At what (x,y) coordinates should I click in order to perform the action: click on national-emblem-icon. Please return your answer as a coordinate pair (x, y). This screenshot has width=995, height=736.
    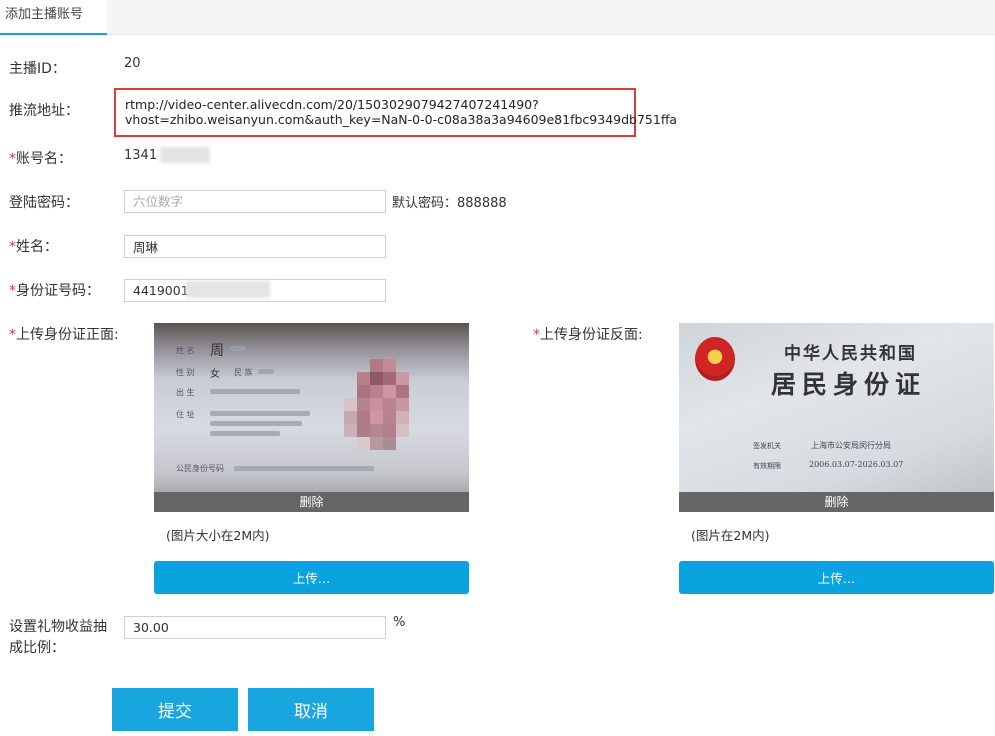
    Looking at the image, I should click on (715, 359).